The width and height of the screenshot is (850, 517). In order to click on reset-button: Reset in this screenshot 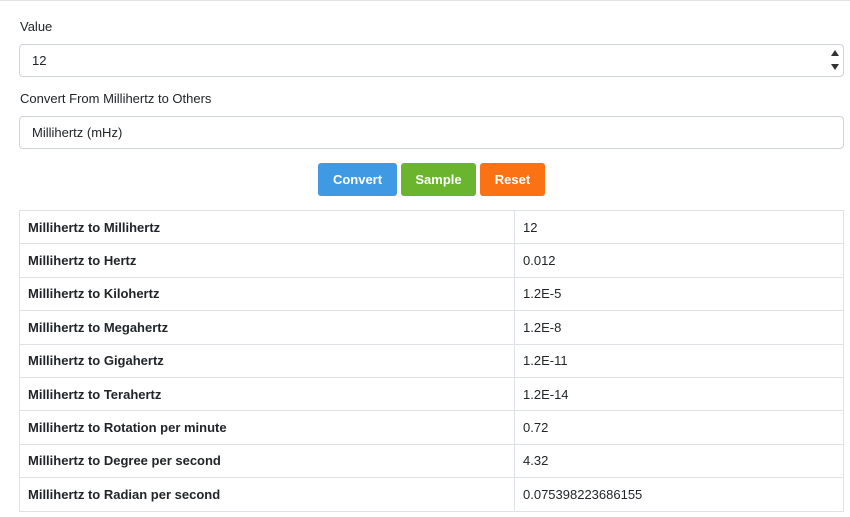, I will do `click(512, 179)`.